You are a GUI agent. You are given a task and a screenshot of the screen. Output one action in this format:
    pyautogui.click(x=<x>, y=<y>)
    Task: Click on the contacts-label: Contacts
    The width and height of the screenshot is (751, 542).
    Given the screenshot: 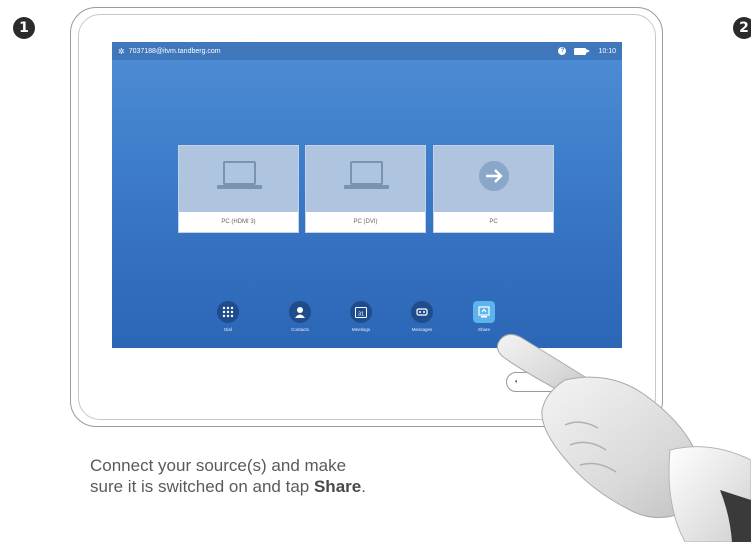 What is the action you would take?
    pyautogui.click(x=300, y=329)
    